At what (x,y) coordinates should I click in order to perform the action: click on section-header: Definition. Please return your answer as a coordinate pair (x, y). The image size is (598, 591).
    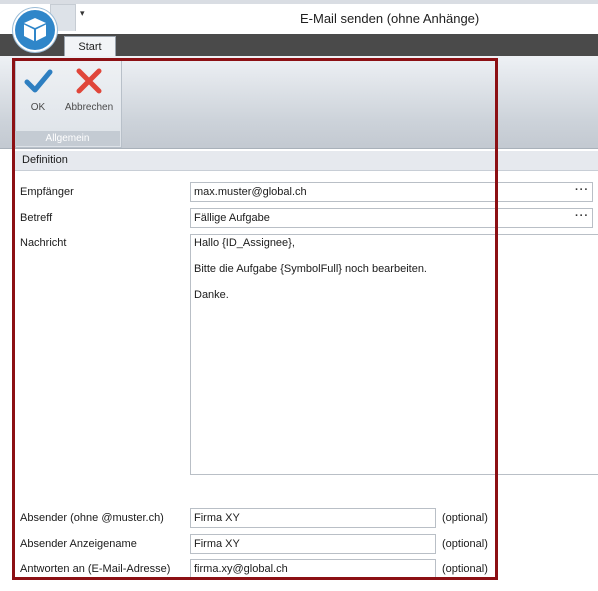
    Looking at the image, I should click on (306, 161).